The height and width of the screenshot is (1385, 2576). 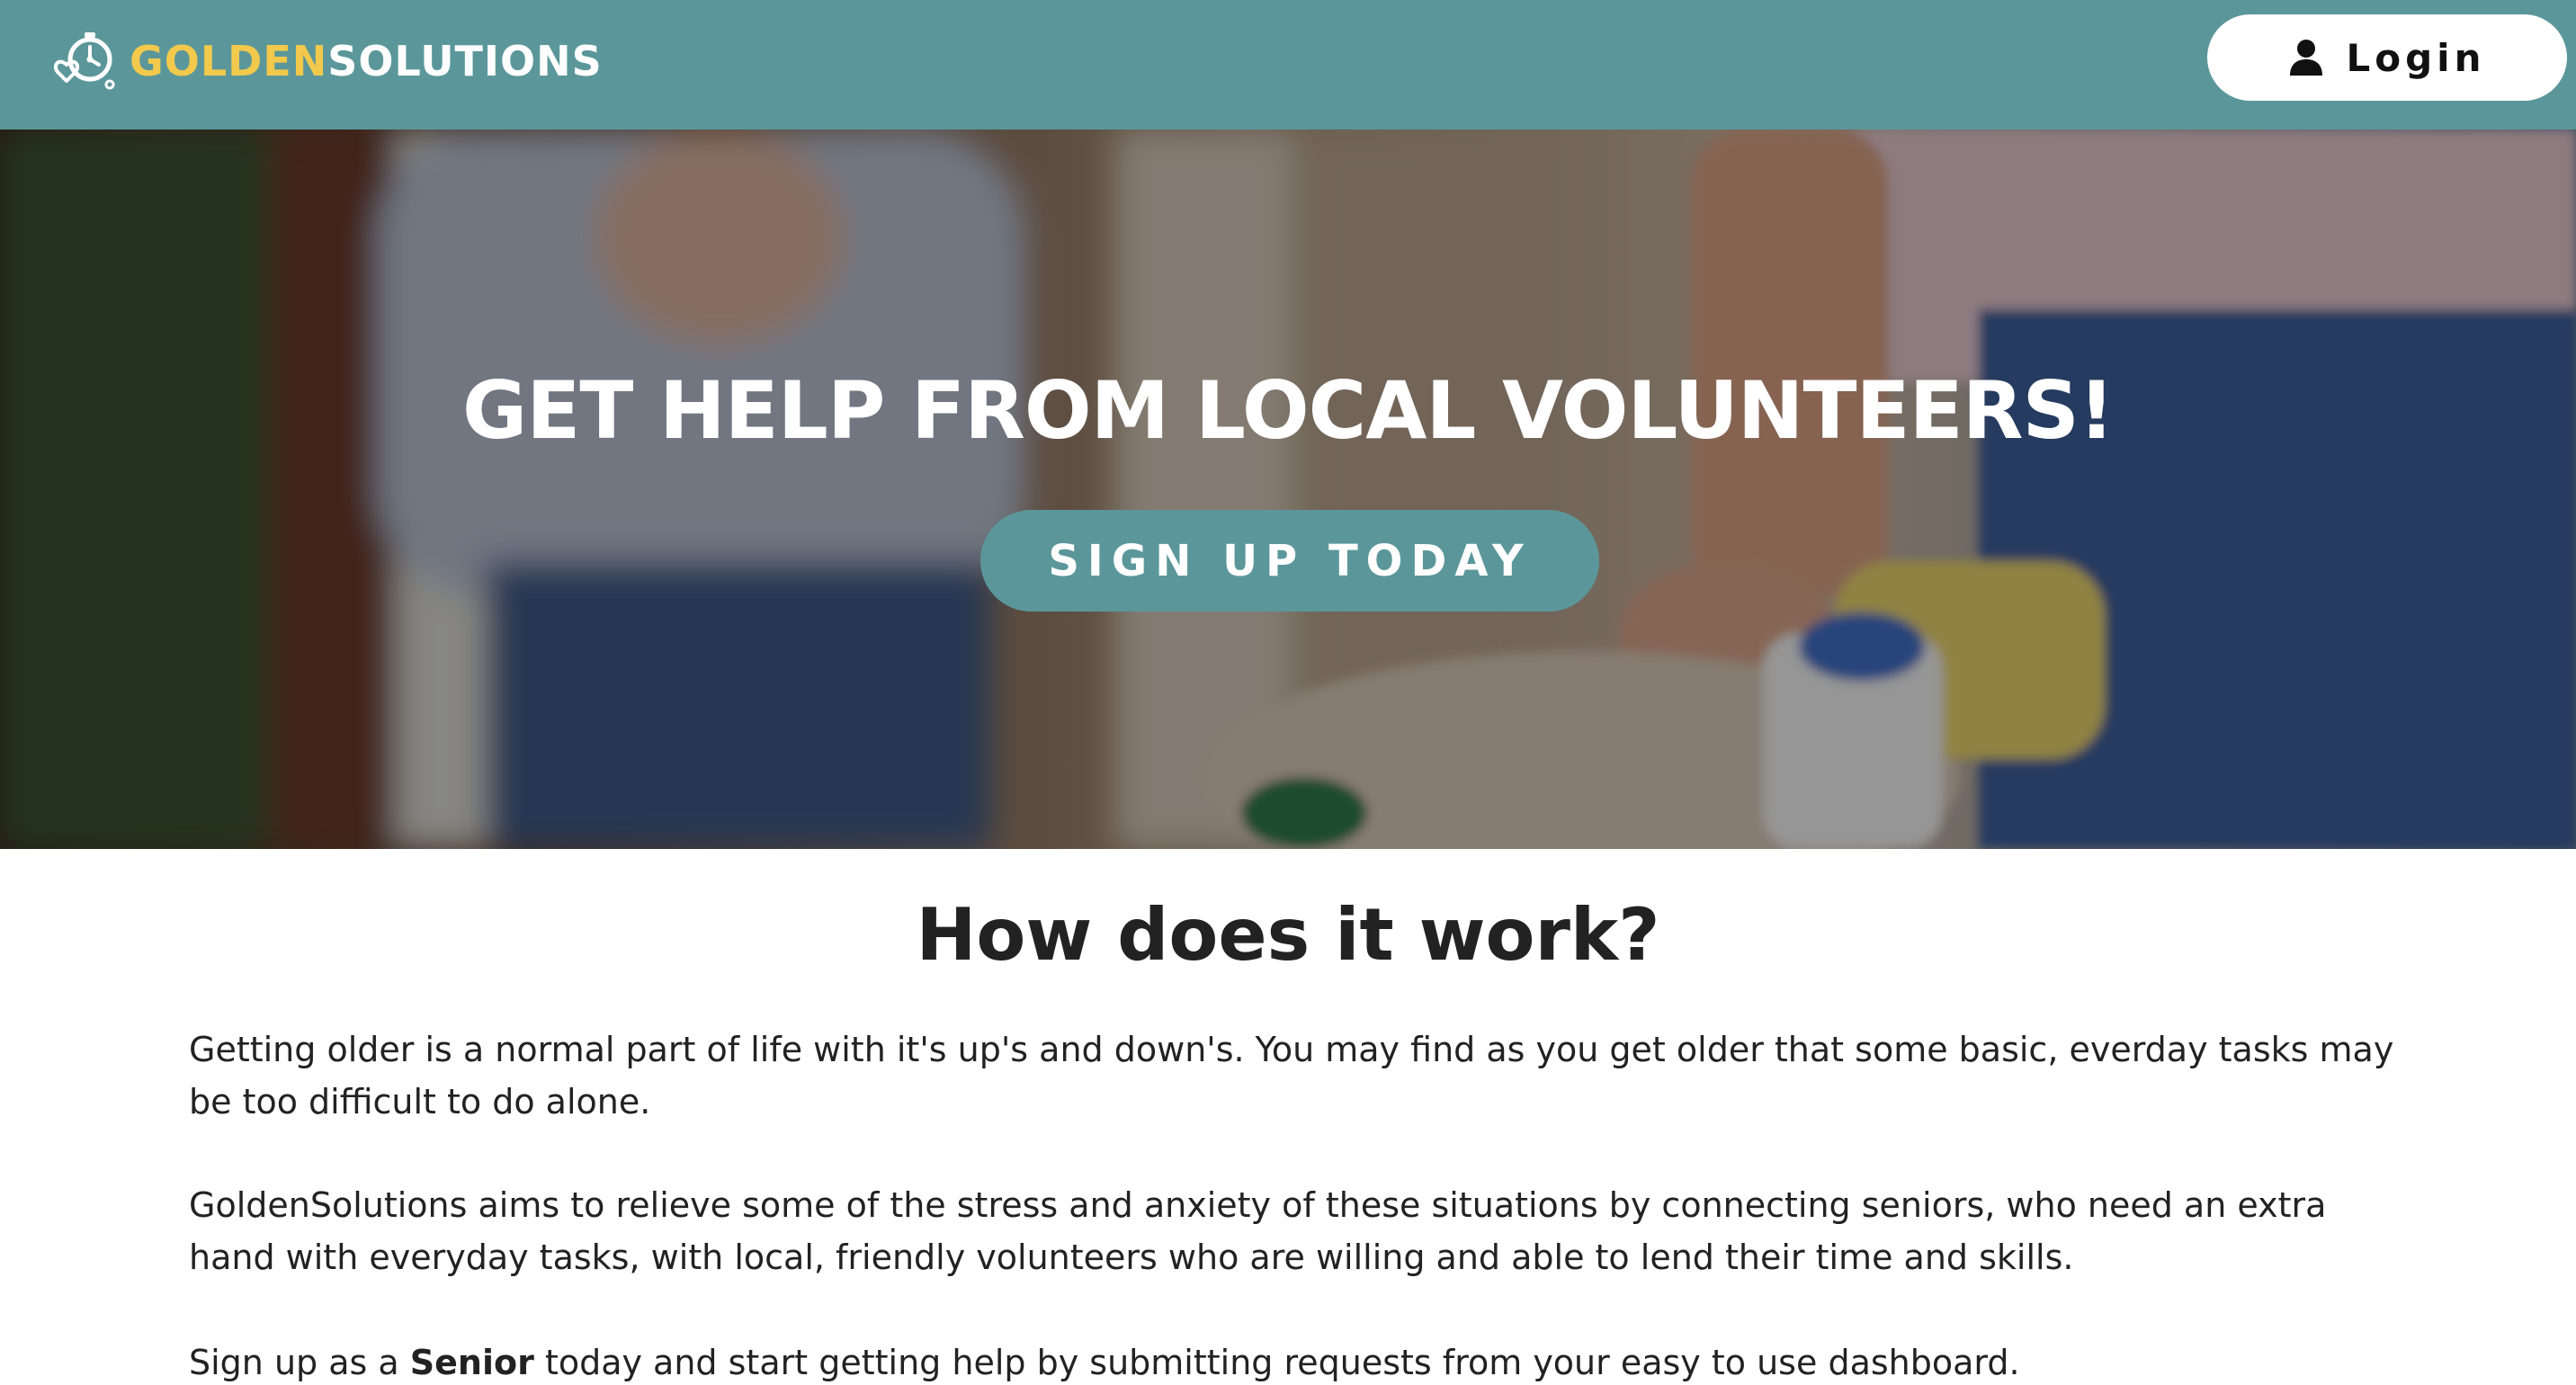 I want to click on clock-heart-icon, so click(x=84, y=61).